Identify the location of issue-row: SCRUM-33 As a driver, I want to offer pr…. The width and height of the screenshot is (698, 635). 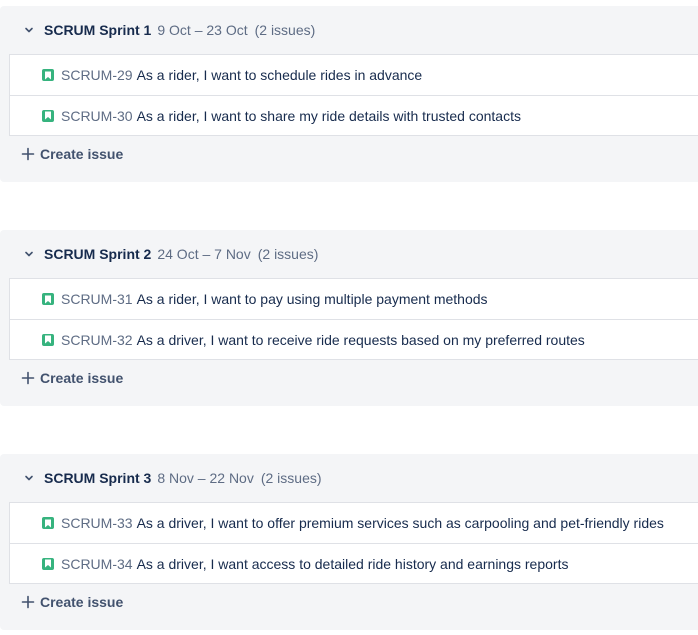
(354, 523).